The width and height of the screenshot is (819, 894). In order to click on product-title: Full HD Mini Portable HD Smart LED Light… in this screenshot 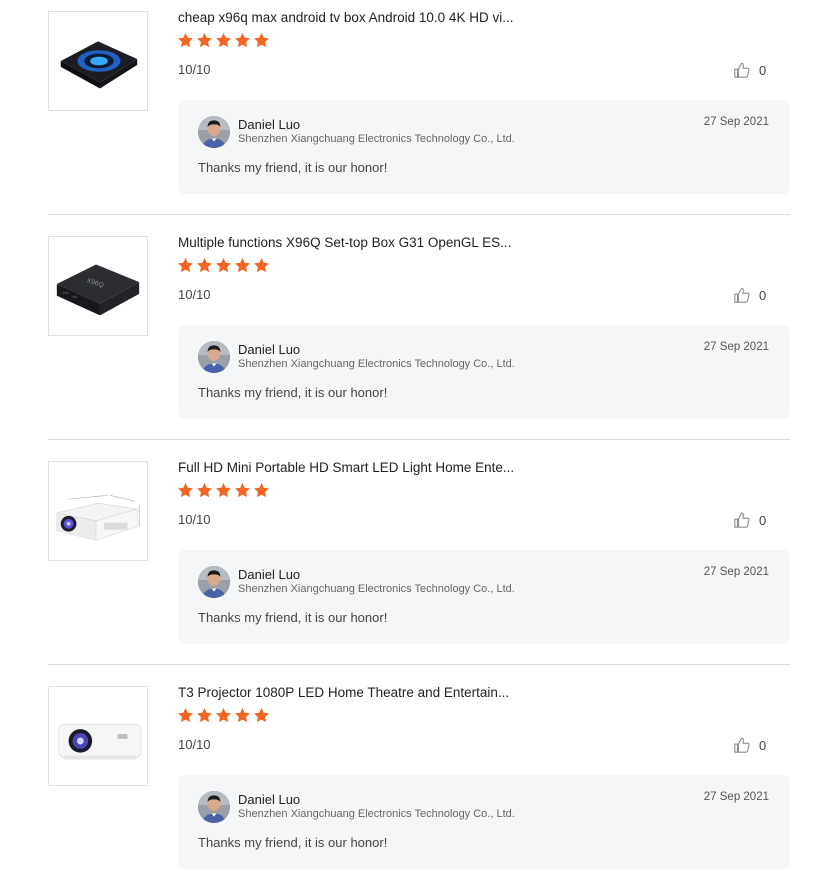, I will do `click(388, 468)`.